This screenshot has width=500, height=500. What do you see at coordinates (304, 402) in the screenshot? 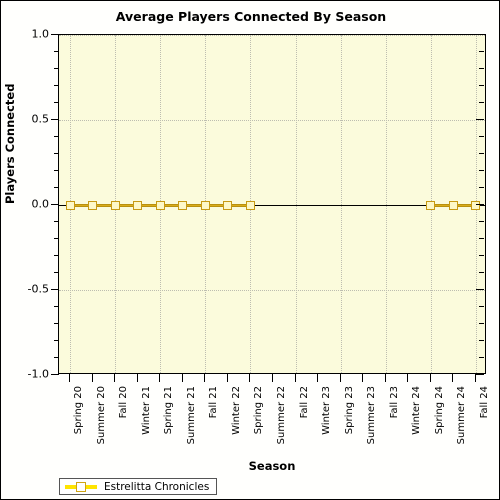
I see `x-axis-tick-label: Fall 22` at bounding box center [304, 402].